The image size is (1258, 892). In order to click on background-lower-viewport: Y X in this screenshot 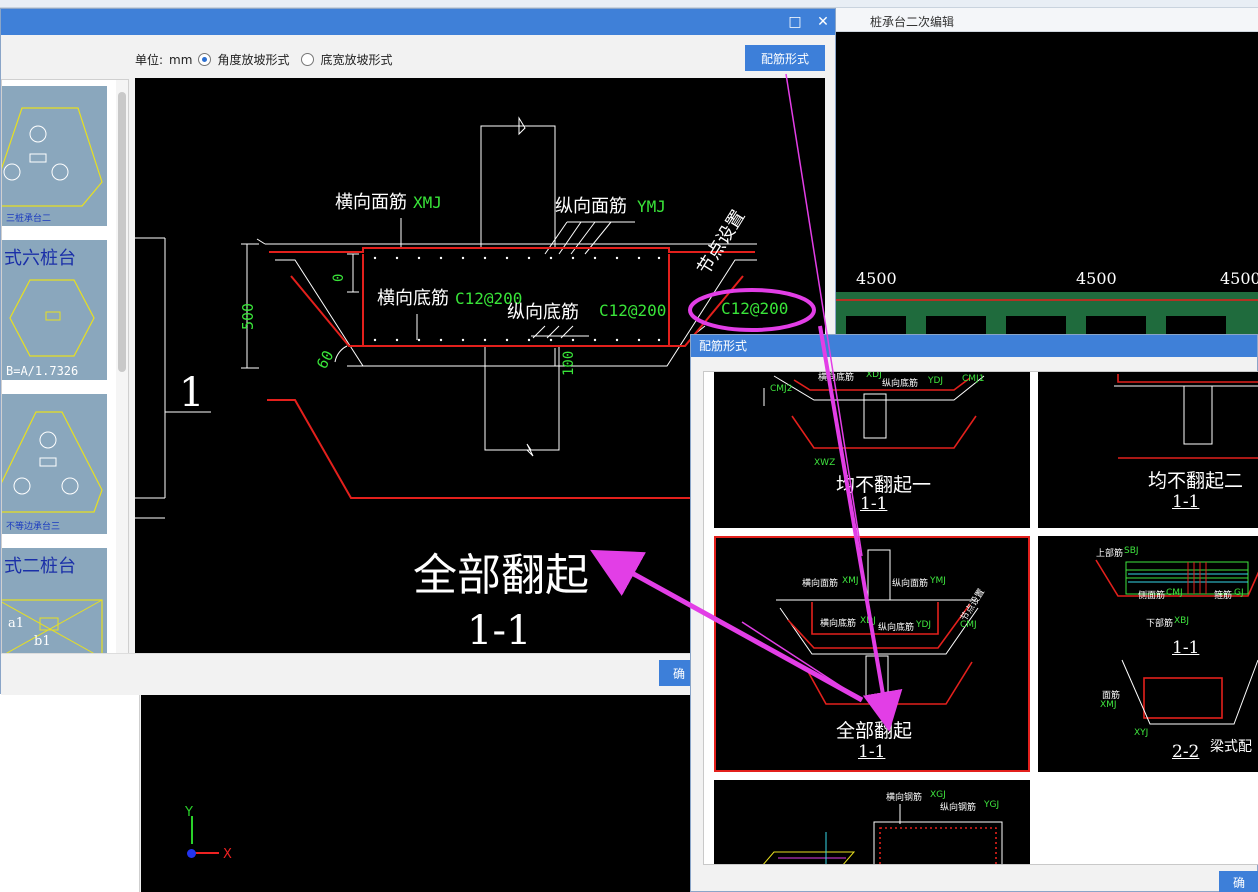, I will do `click(416, 793)`.